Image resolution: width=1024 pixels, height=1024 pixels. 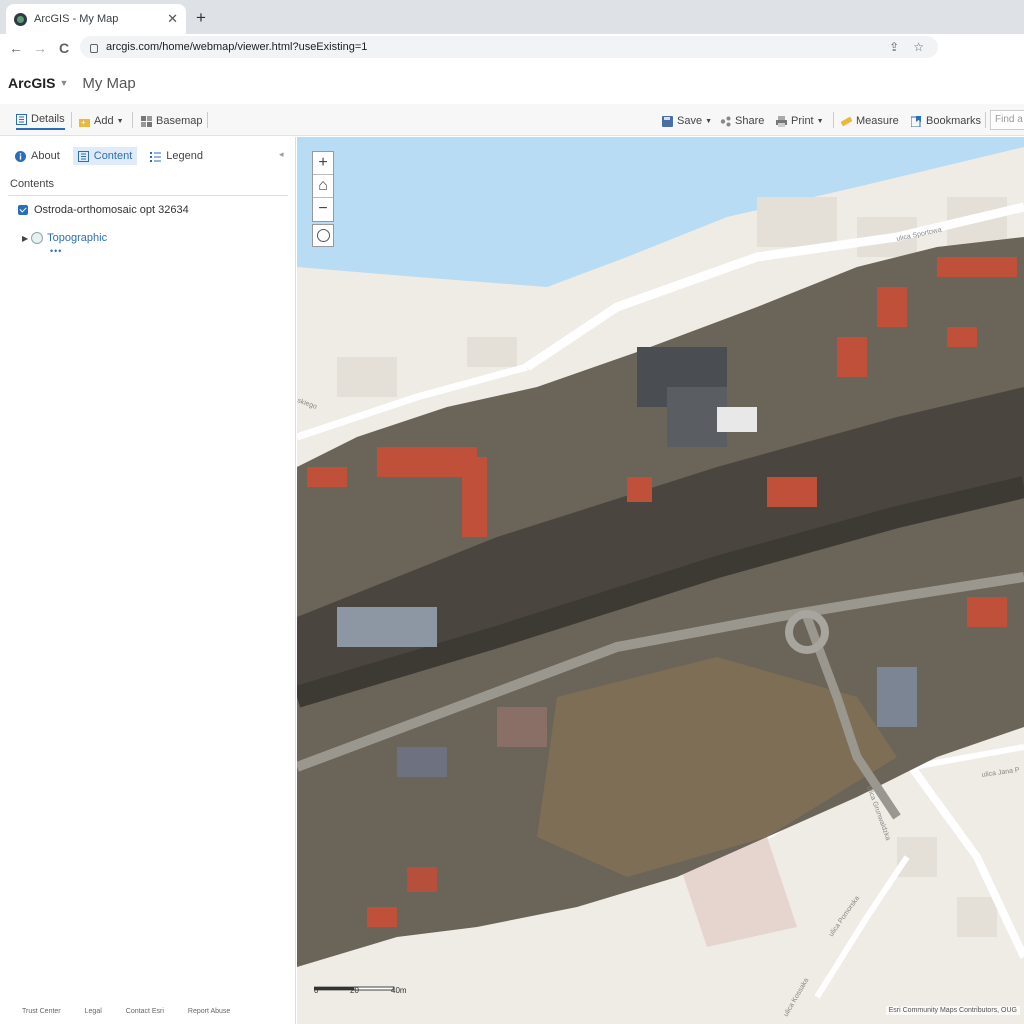 What do you see at coordinates (209, 1011) in the screenshot?
I see `footer-link-report-abuse: Report Abuse` at bounding box center [209, 1011].